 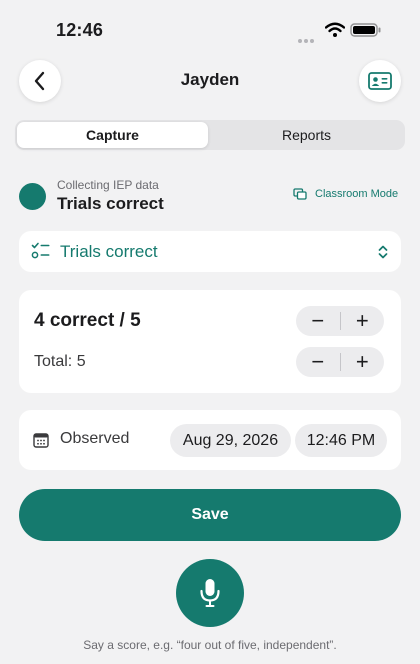 I want to click on mode-tabs: Capture Reports, so click(x=210, y=135).